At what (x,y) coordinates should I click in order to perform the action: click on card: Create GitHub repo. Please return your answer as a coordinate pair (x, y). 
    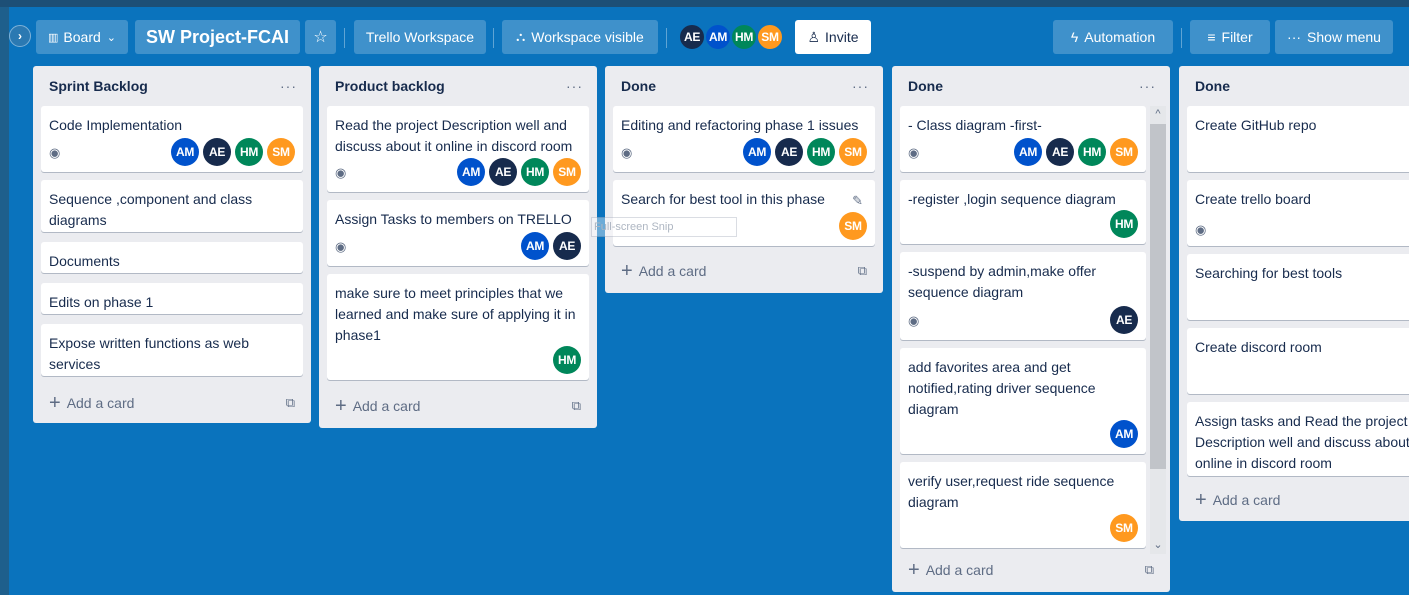
    Looking at the image, I should click on (1298, 139).